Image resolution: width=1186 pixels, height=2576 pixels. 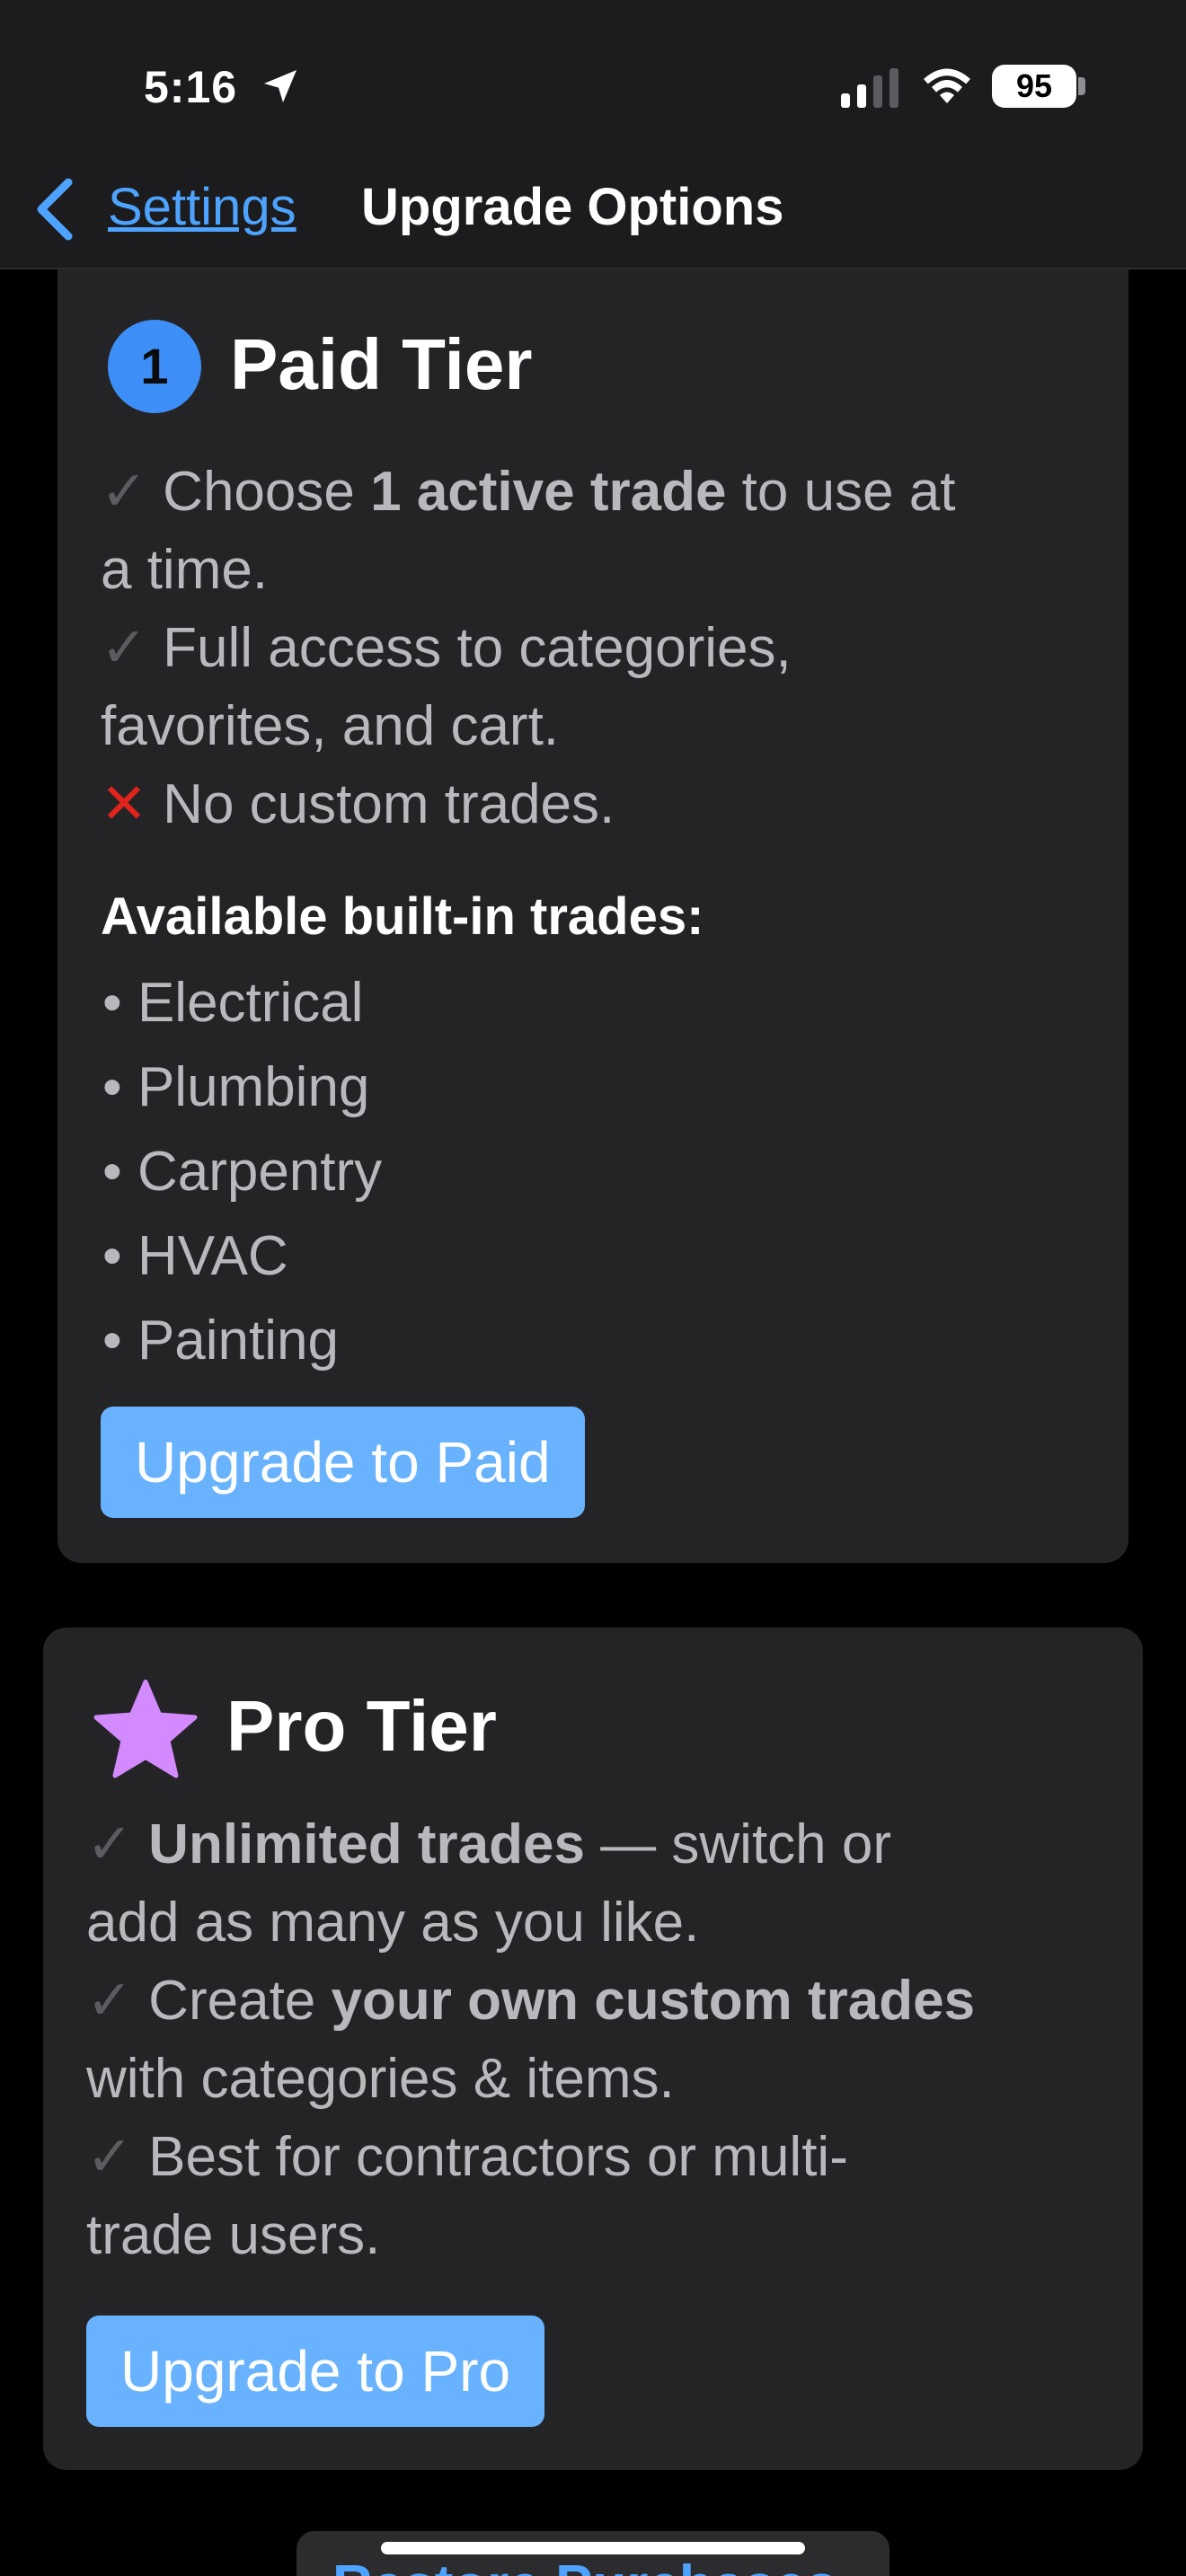 What do you see at coordinates (361, 1726) in the screenshot?
I see `pro-tier-title: Pro Tier` at bounding box center [361, 1726].